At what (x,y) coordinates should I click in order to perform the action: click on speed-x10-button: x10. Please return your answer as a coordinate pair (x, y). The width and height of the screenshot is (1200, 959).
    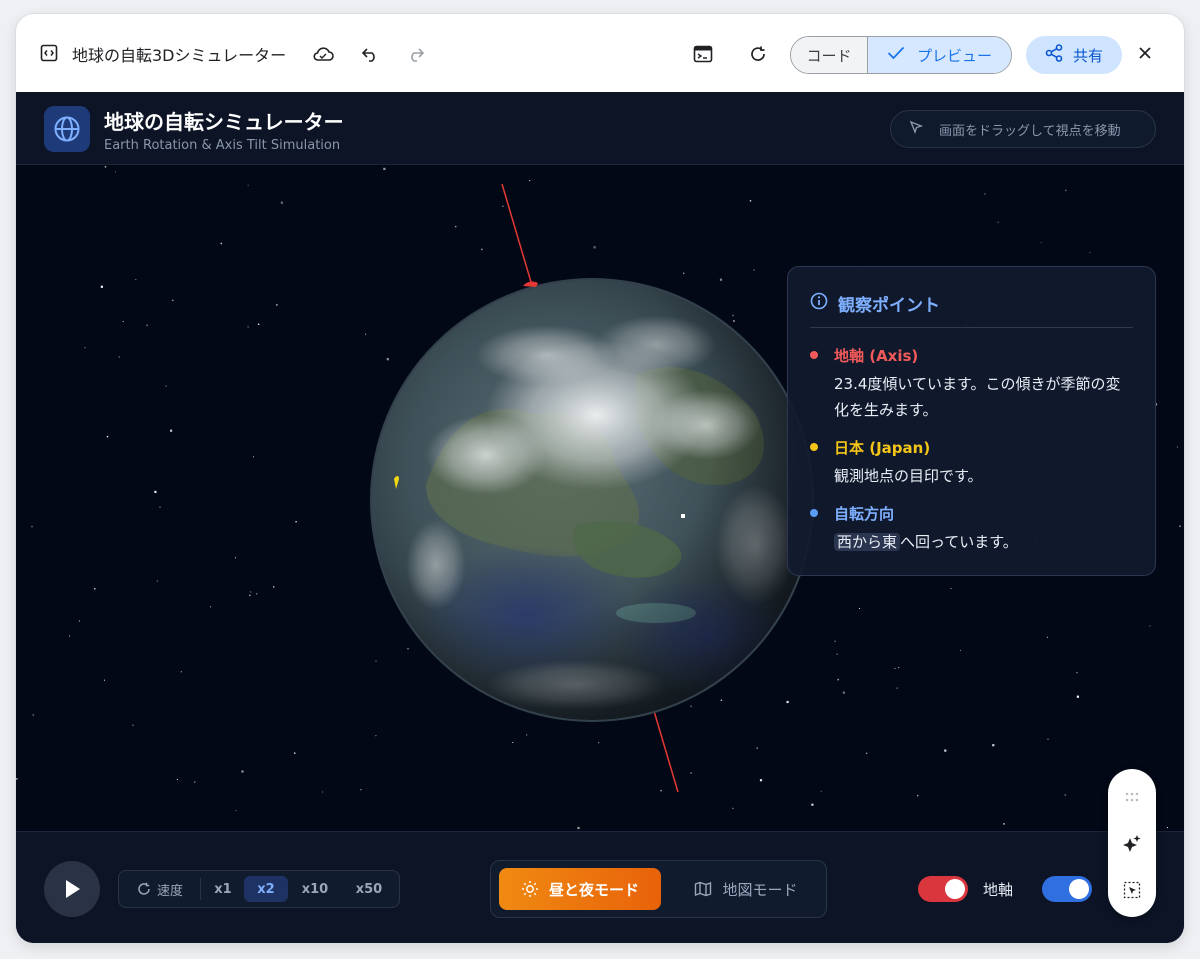
    Looking at the image, I should click on (315, 889).